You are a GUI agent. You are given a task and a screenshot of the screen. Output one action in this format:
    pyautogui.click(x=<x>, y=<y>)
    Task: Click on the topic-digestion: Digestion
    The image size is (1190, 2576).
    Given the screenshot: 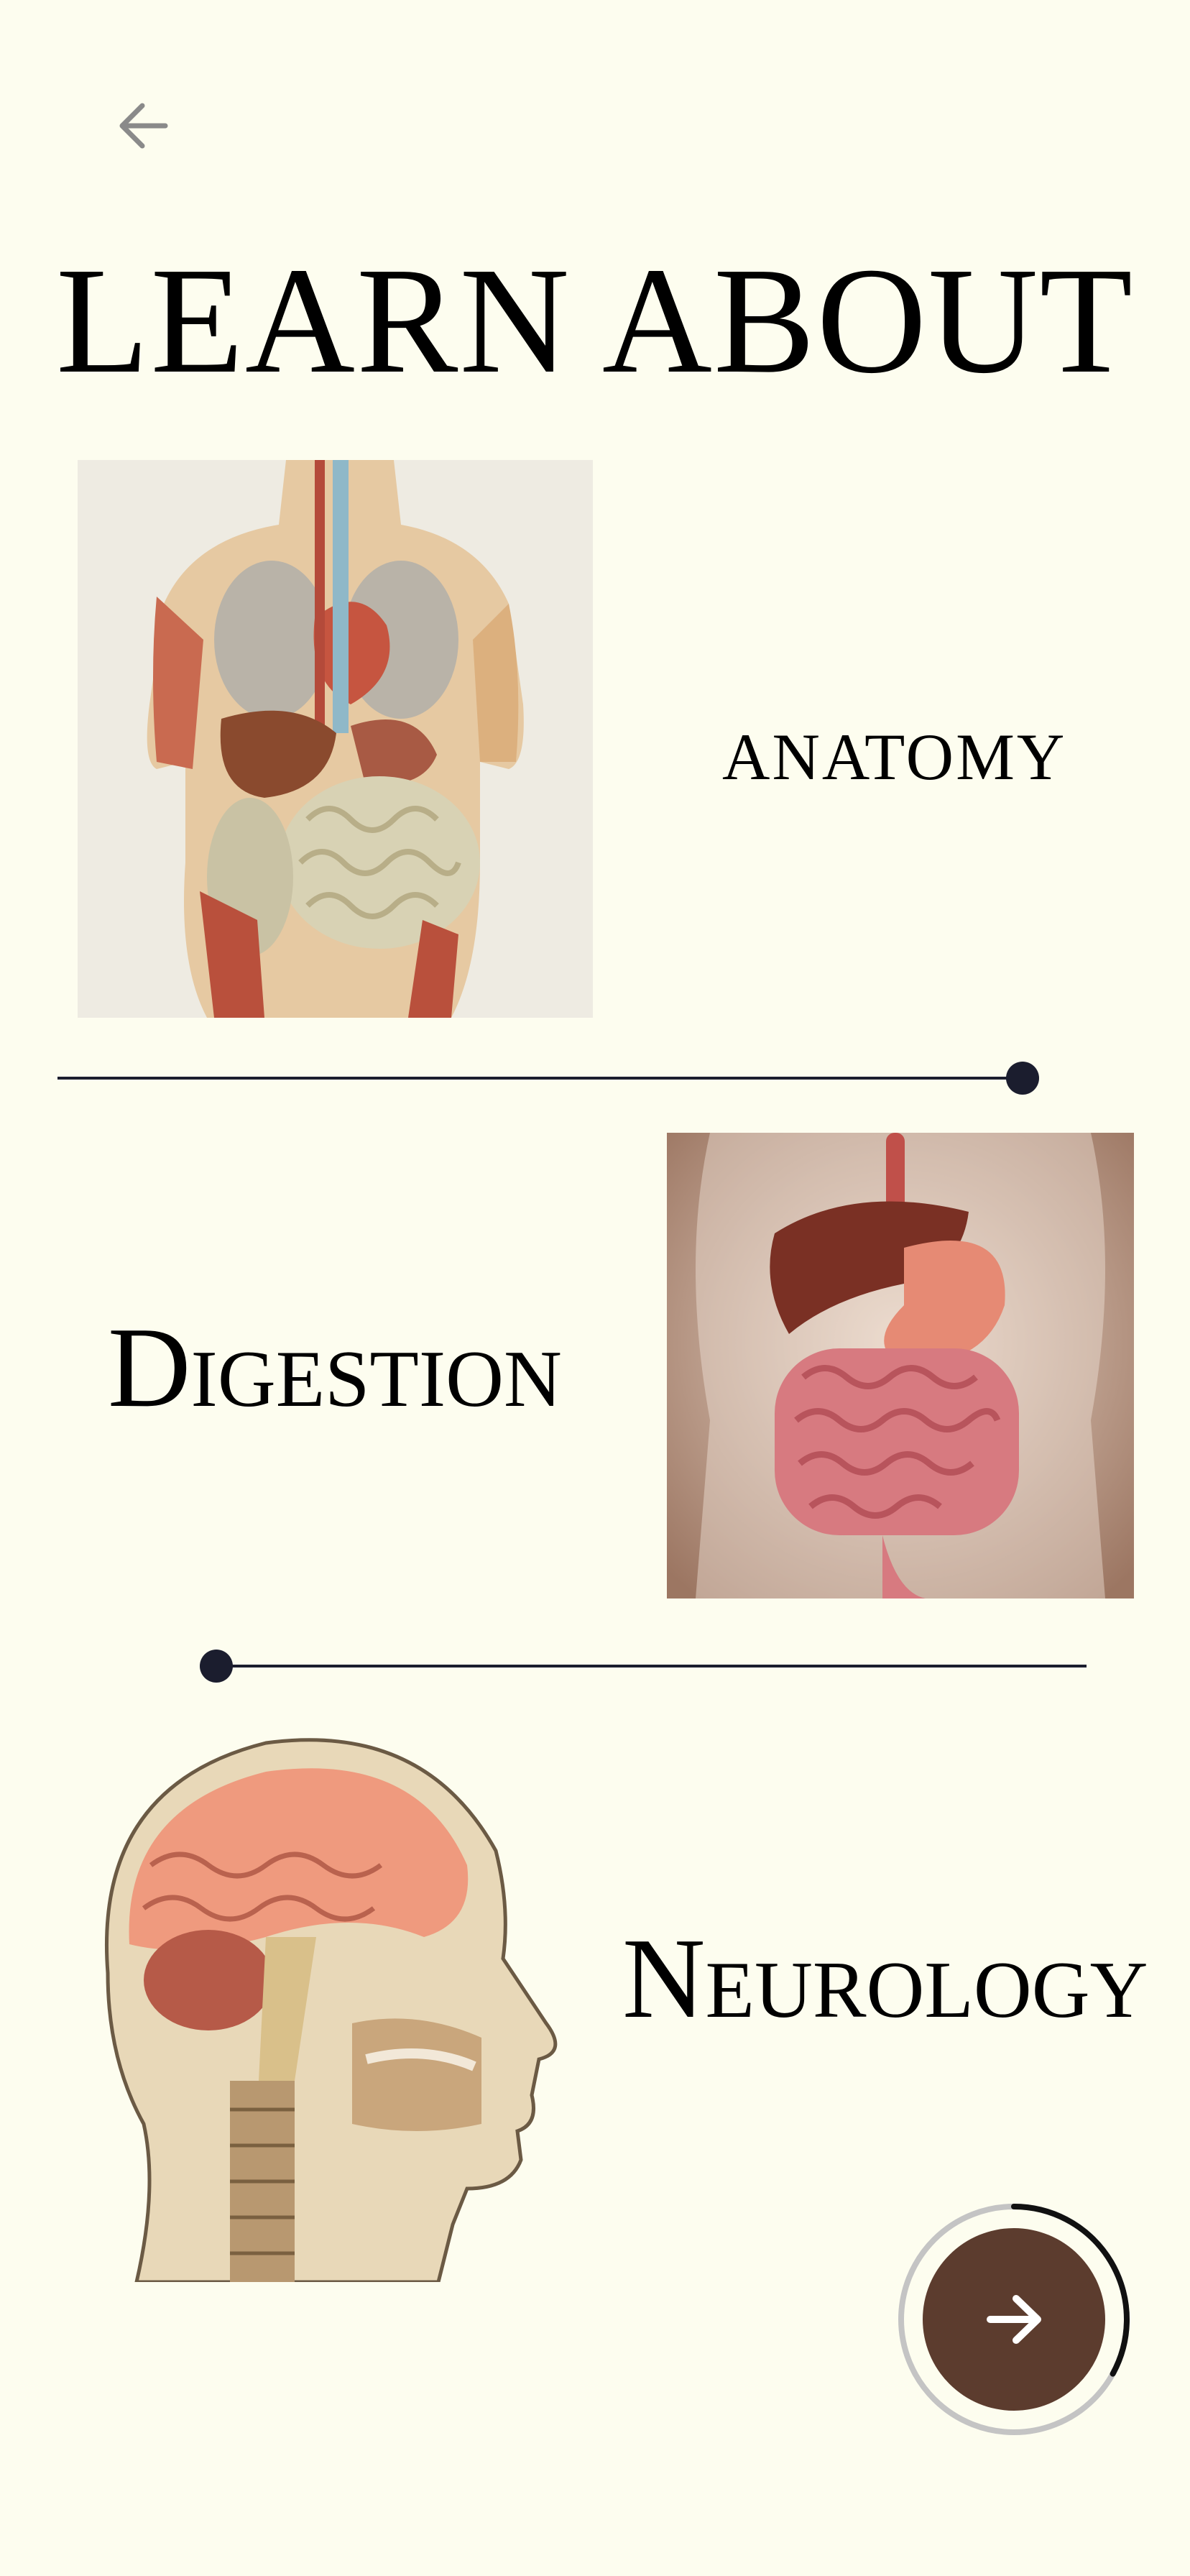 What is the action you would take?
    pyautogui.click(x=335, y=1367)
    